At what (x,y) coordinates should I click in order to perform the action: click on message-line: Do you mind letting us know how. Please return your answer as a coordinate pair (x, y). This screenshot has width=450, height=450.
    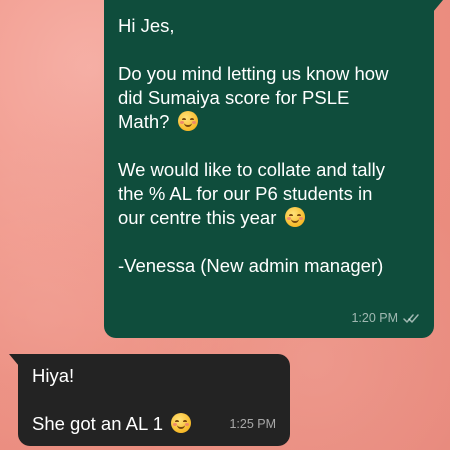
    Looking at the image, I should click on (253, 73).